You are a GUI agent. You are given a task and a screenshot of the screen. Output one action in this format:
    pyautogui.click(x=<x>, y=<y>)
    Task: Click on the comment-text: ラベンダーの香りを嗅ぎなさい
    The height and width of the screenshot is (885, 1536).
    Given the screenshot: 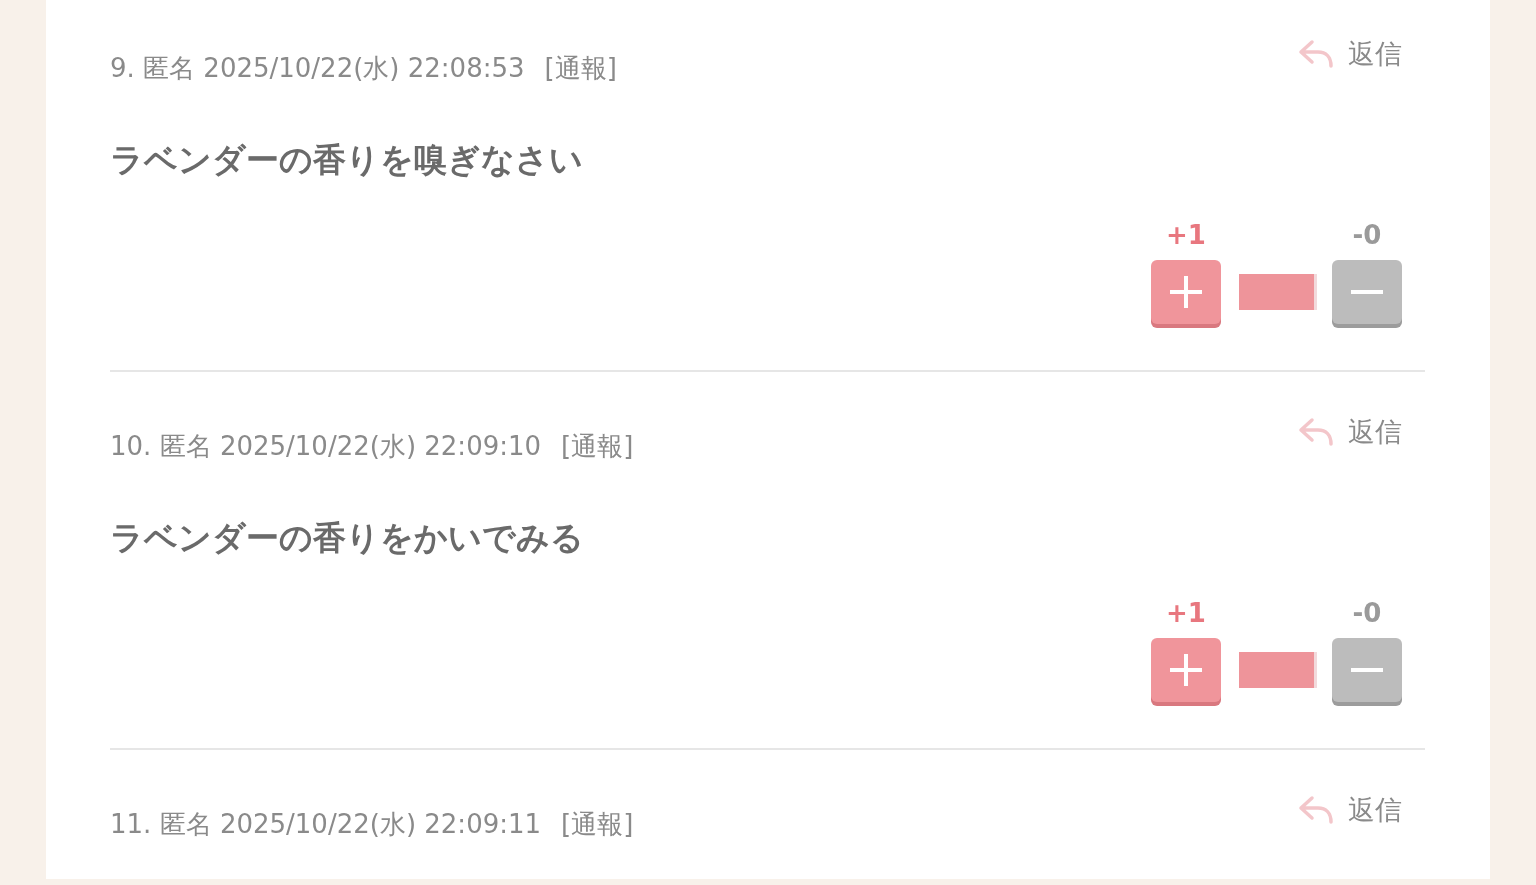 What is the action you would take?
    pyautogui.click(x=347, y=160)
    